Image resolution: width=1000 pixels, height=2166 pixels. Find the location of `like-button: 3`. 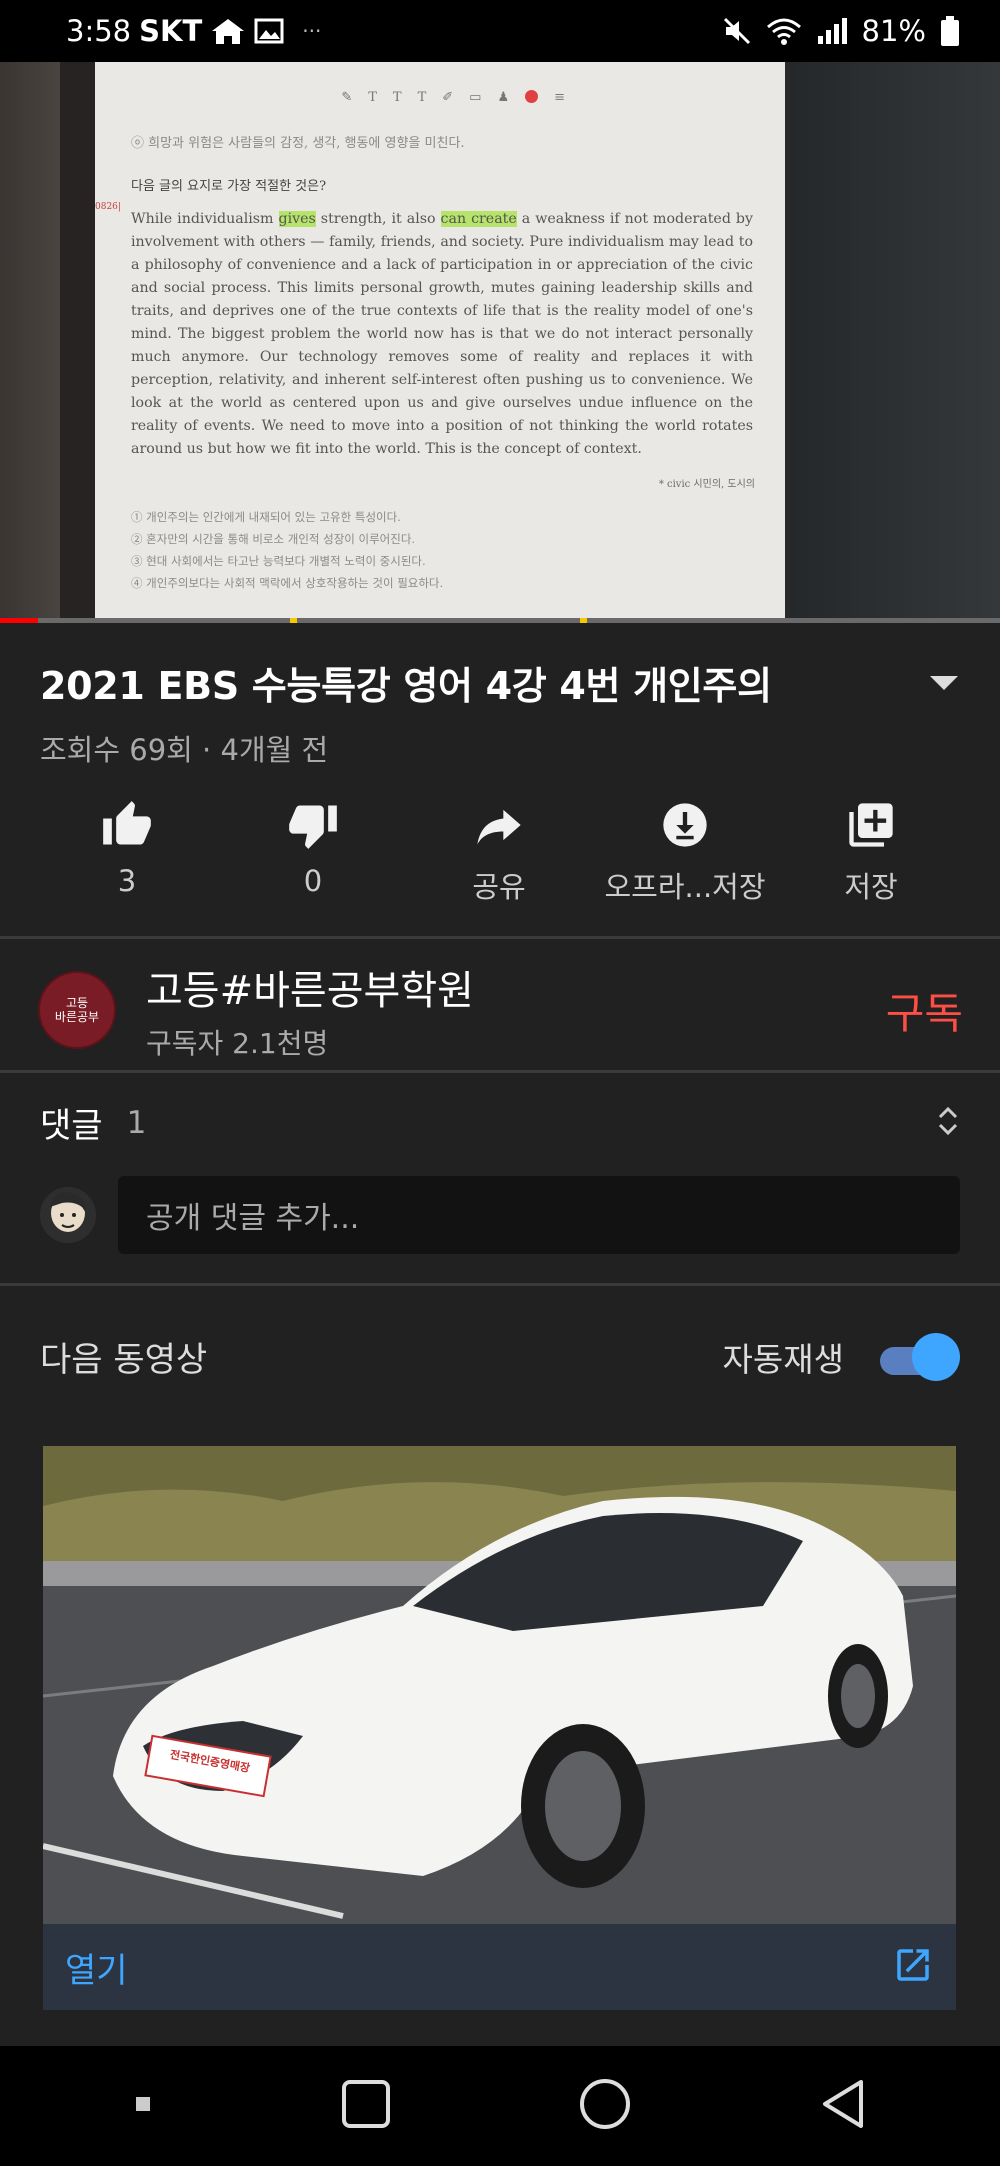

like-button: 3 is located at coordinates (127, 848).